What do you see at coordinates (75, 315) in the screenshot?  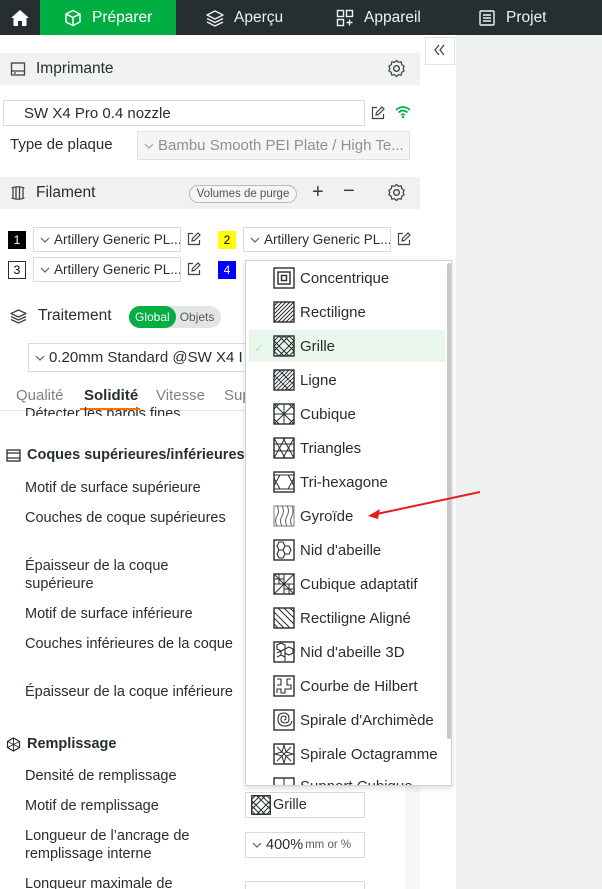 I see `process-title: Traitement` at bounding box center [75, 315].